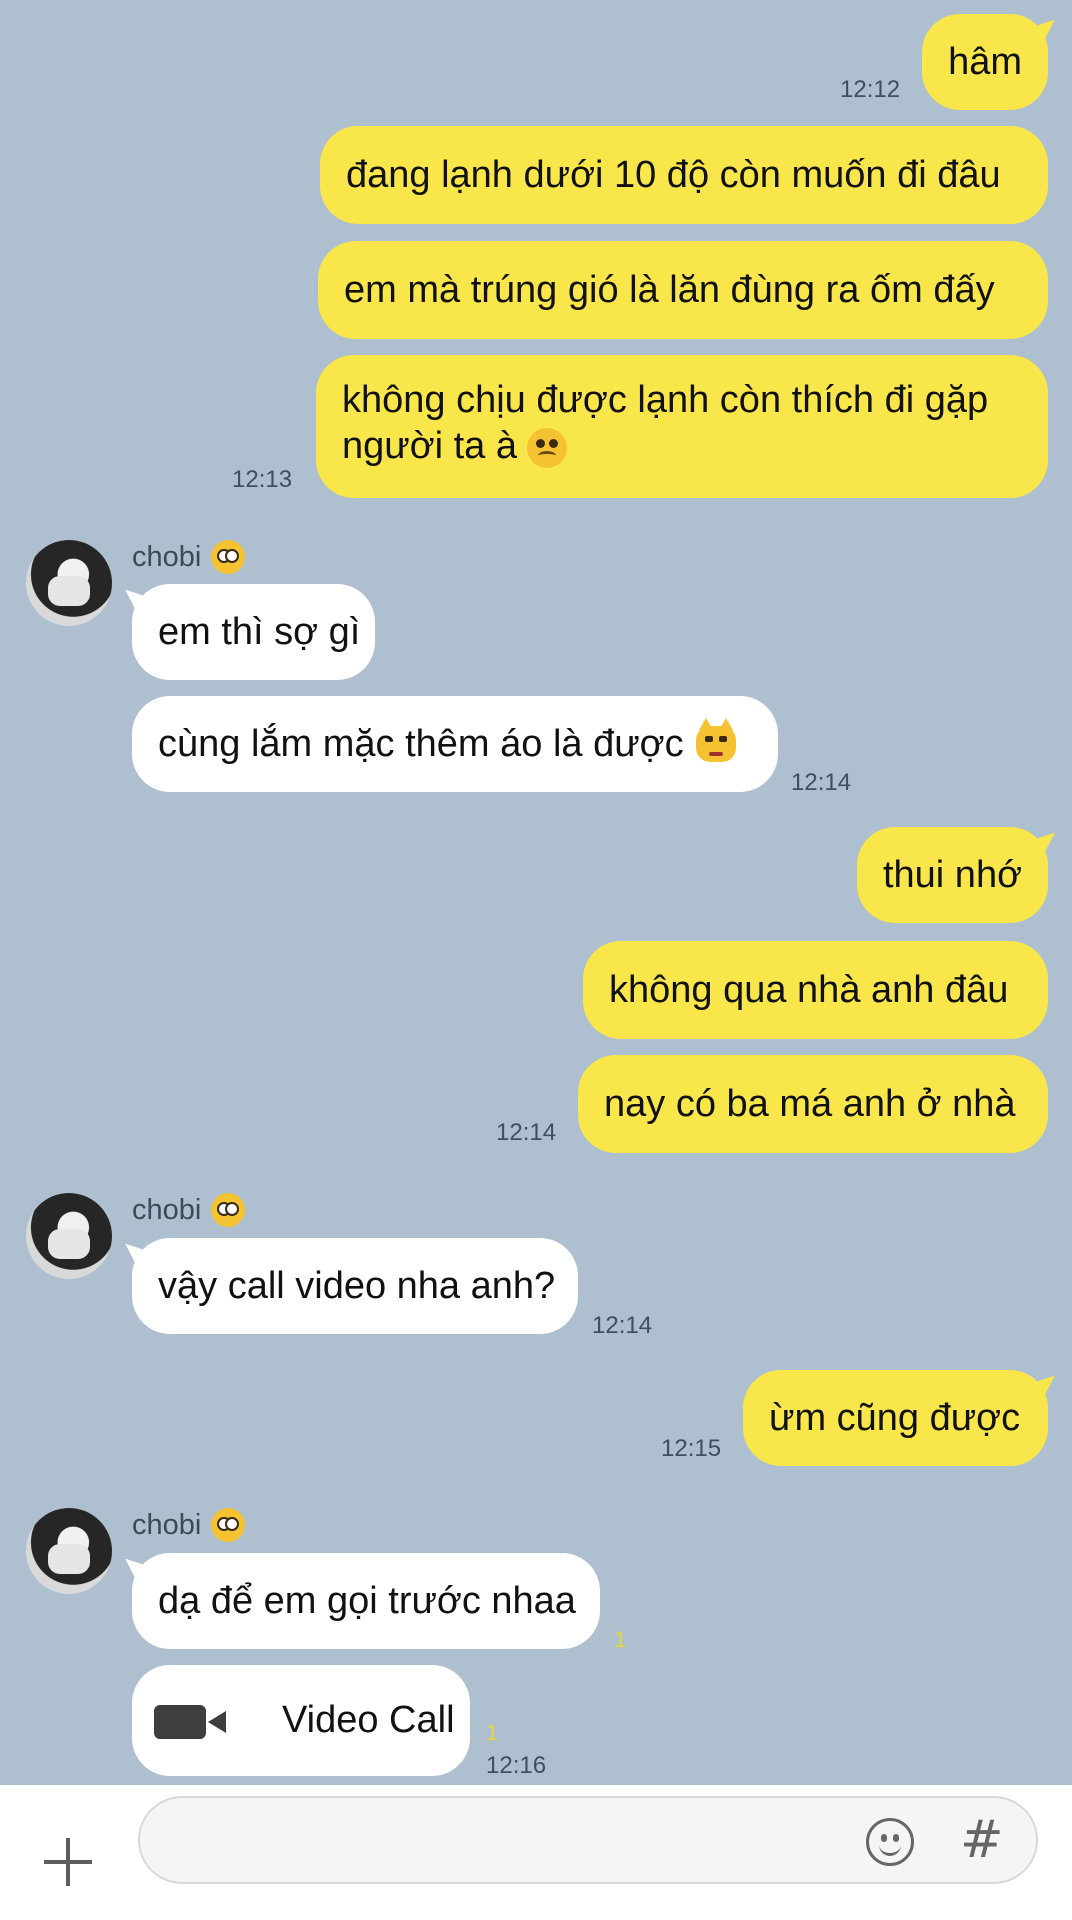 The width and height of the screenshot is (1072, 1920). Describe the element at coordinates (547, 447) in the screenshot. I see `unamused-emoji-icon` at that location.